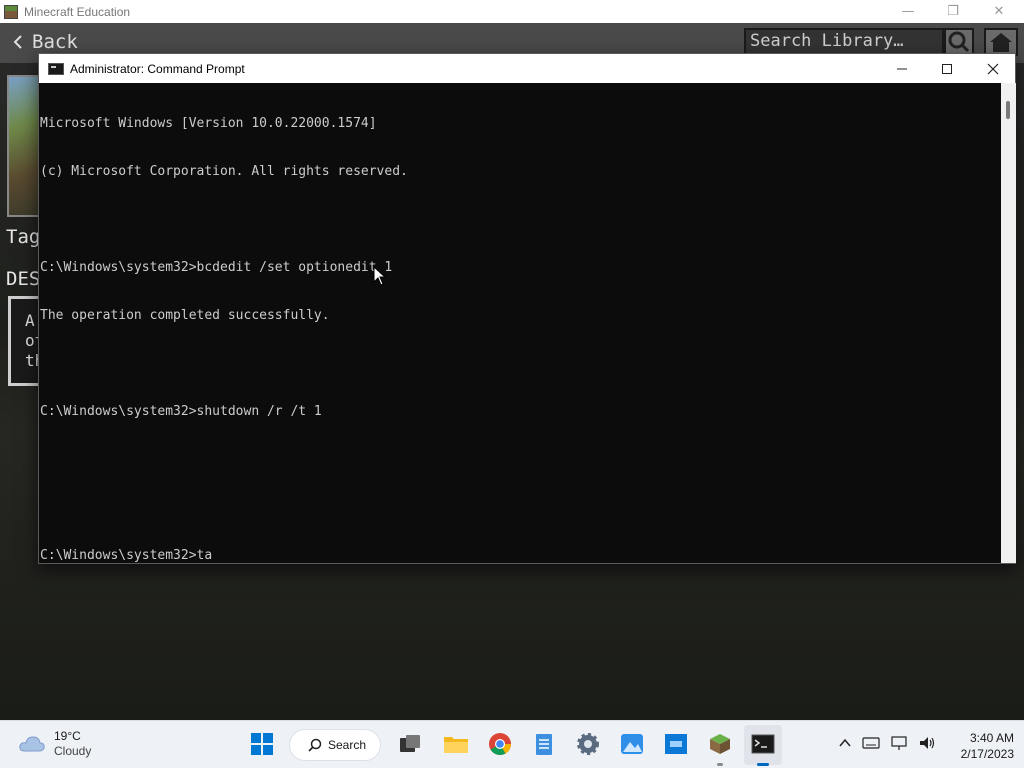 Image resolution: width=1024 pixels, height=768 pixels. Describe the element at coordinates (927, 743) in the screenshot. I see `volume-icon` at that location.